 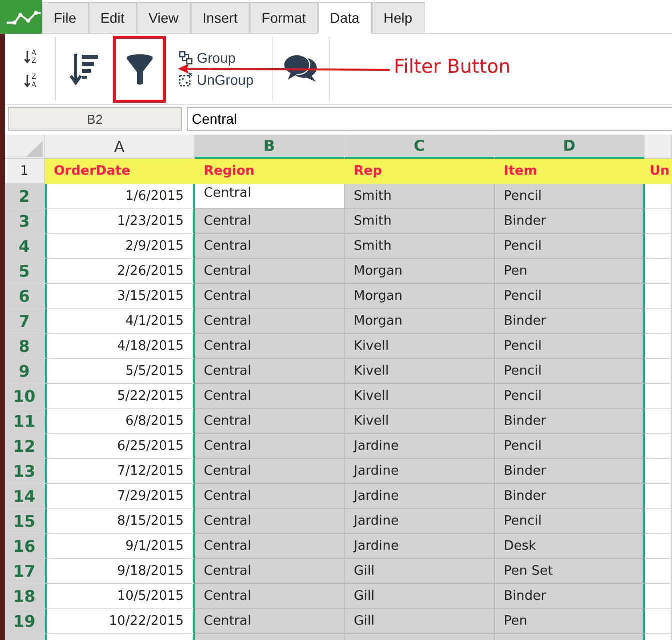 I want to click on annotation-label: Filter Button, so click(x=452, y=67).